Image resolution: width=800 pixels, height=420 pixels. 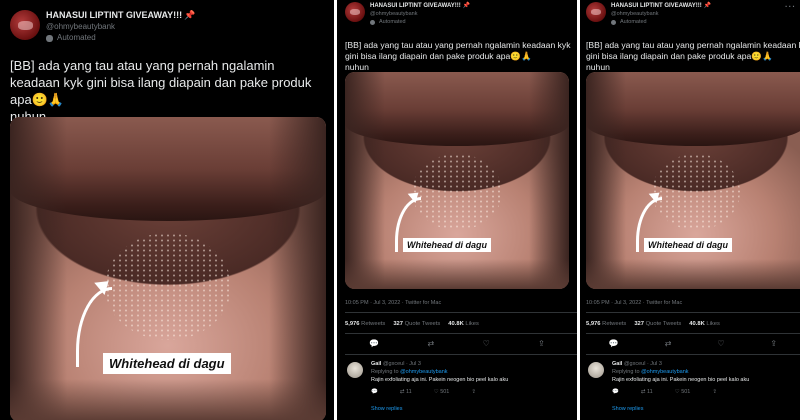 I want to click on more-options-icon: ···, so click(x=790, y=6).